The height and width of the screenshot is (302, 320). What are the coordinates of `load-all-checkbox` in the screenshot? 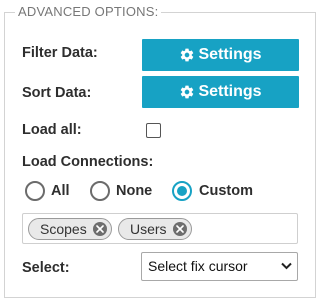 It's located at (153, 130).